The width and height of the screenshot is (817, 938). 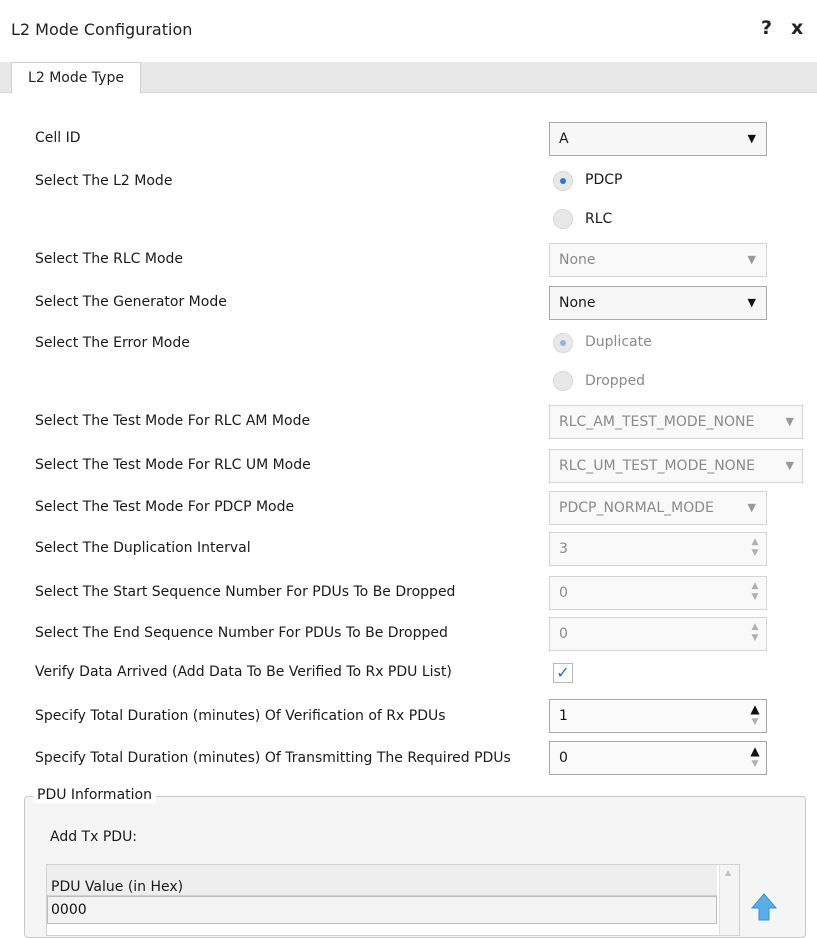 What do you see at coordinates (102, 29) in the screenshot?
I see `window-title: L2 Mode Configuration` at bounding box center [102, 29].